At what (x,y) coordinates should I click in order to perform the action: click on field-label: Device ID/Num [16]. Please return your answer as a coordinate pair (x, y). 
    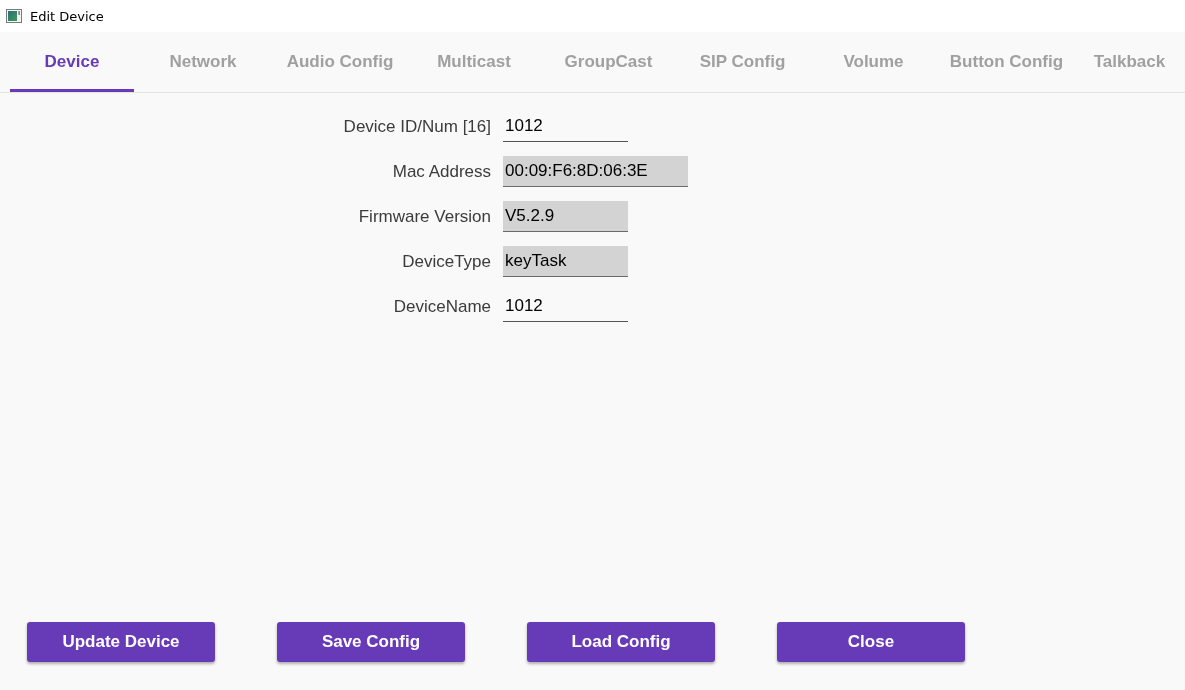
    Looking at the image, I should click on (417, 126).